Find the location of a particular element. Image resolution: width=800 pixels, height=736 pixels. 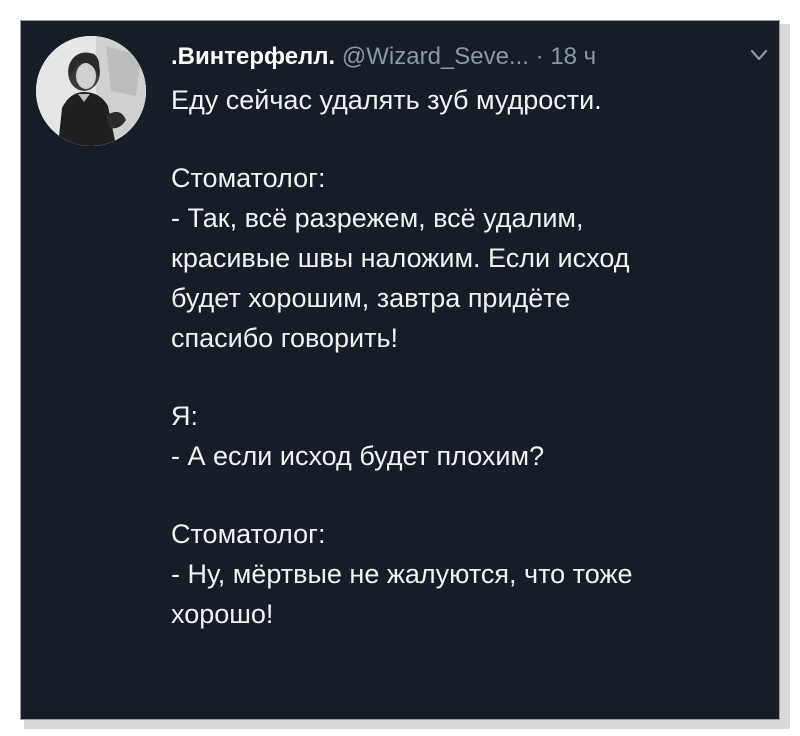

tweet-header: .Винтерфелл. @Wizard_Seve... · 18 ч is located at coordinates (383, 57).